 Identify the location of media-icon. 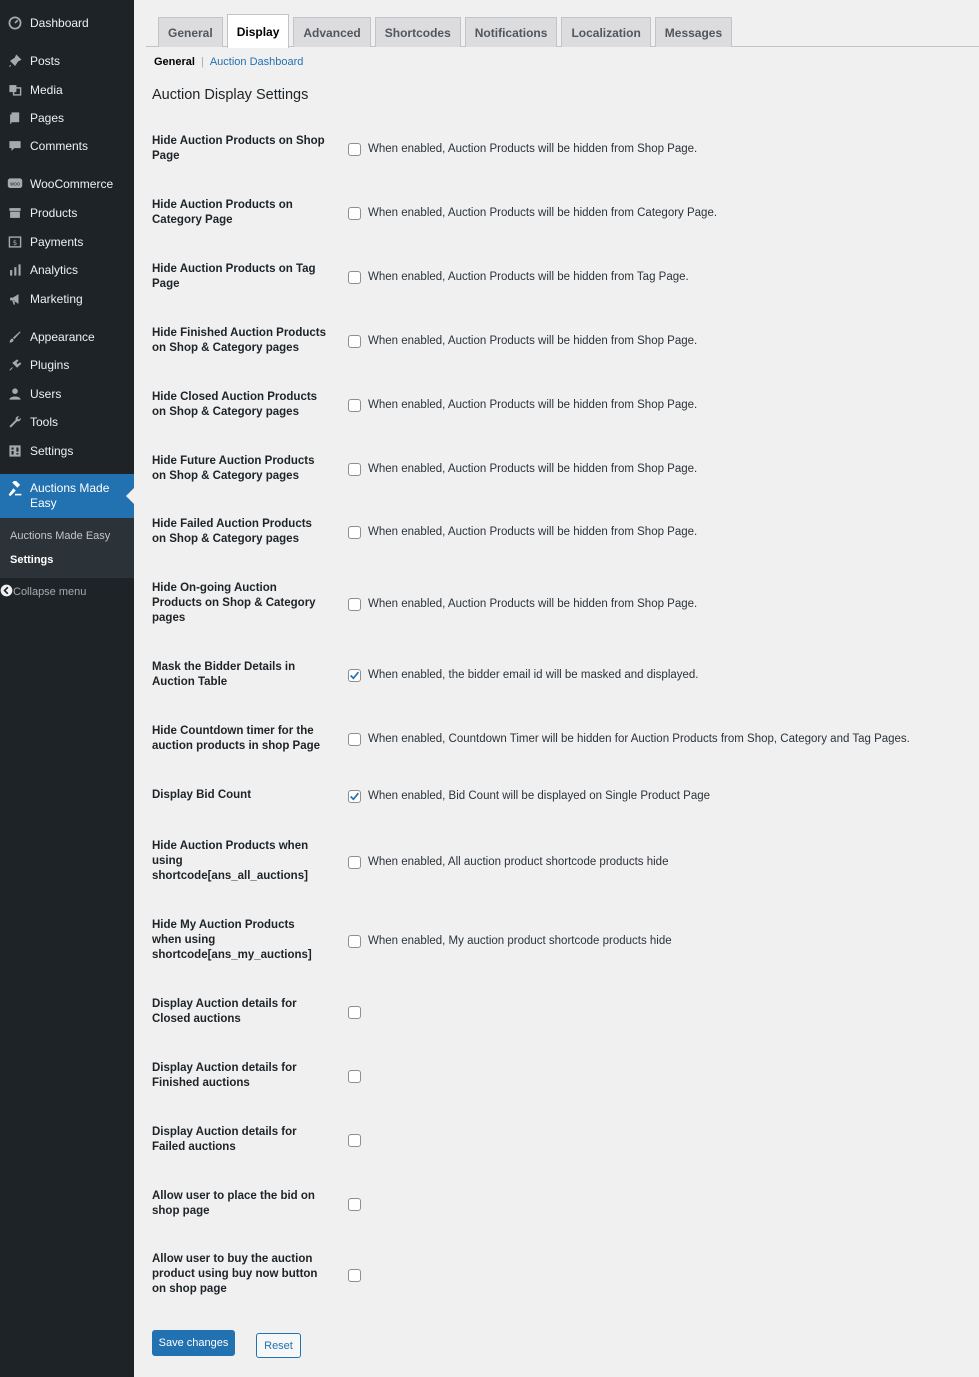
(15, 90).